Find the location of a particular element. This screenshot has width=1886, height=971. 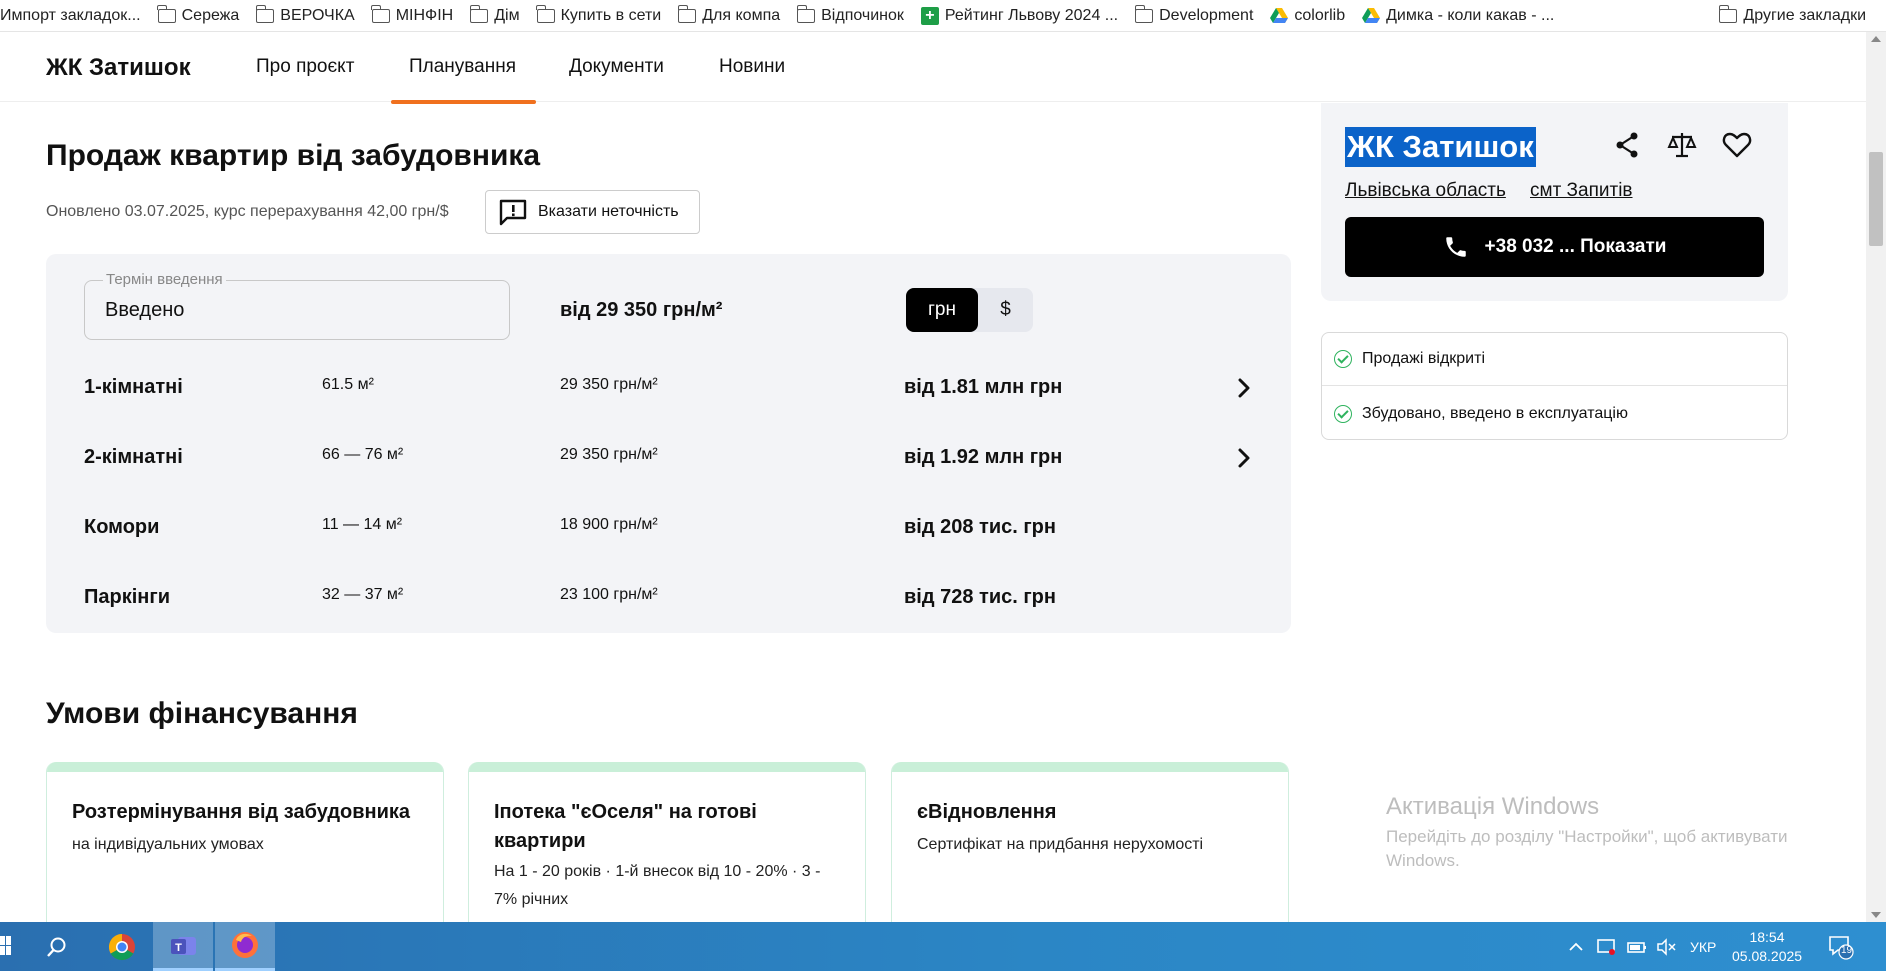

scroll-up-arrow-icon is located at coordinates (1876, 39).